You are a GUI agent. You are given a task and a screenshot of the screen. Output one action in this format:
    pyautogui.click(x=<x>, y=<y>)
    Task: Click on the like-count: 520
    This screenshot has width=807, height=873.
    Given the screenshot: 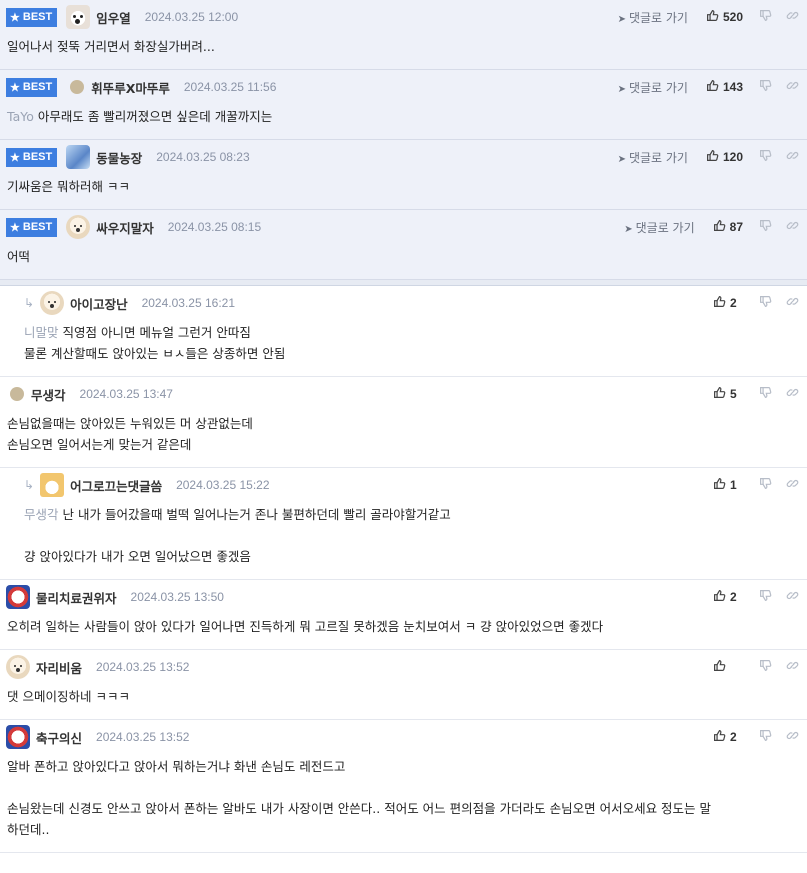 What is the action you would take?
    pyautogui.click(x=732, y=17)
    